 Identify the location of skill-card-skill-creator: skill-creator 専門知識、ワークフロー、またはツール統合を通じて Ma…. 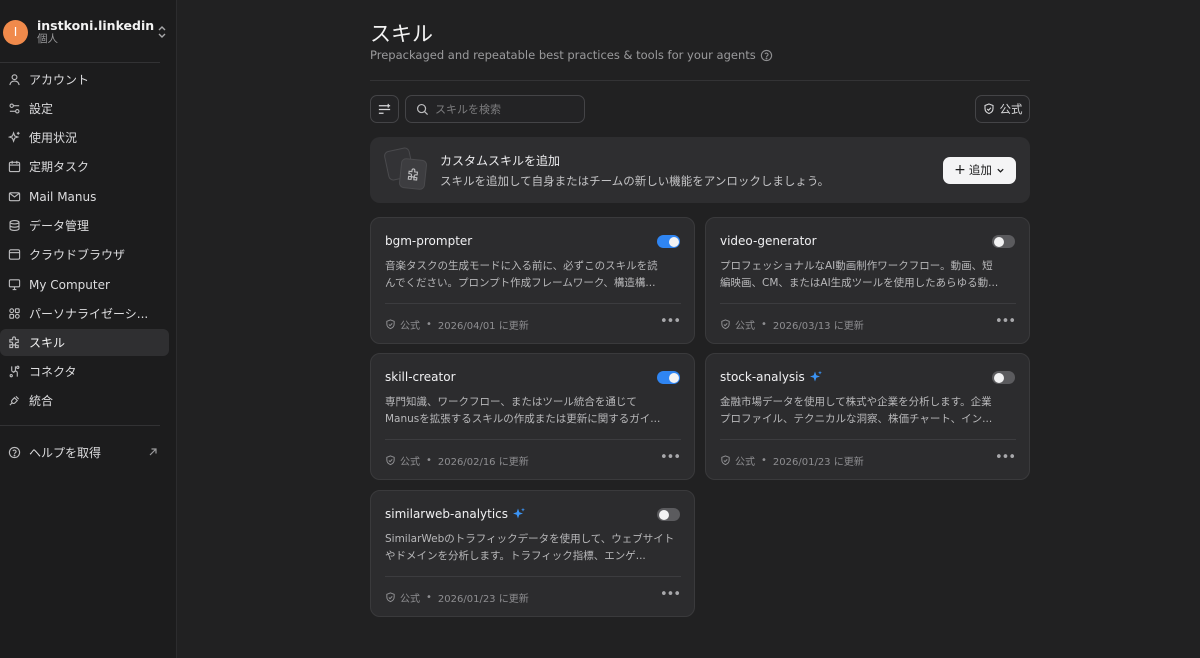
(532, 416).